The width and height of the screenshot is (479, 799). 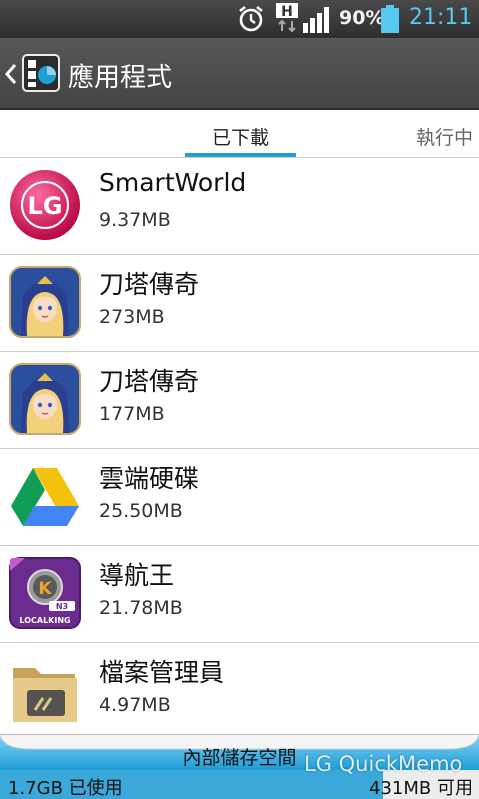 I want to click on signal-icon, so click(x=316, y=20).